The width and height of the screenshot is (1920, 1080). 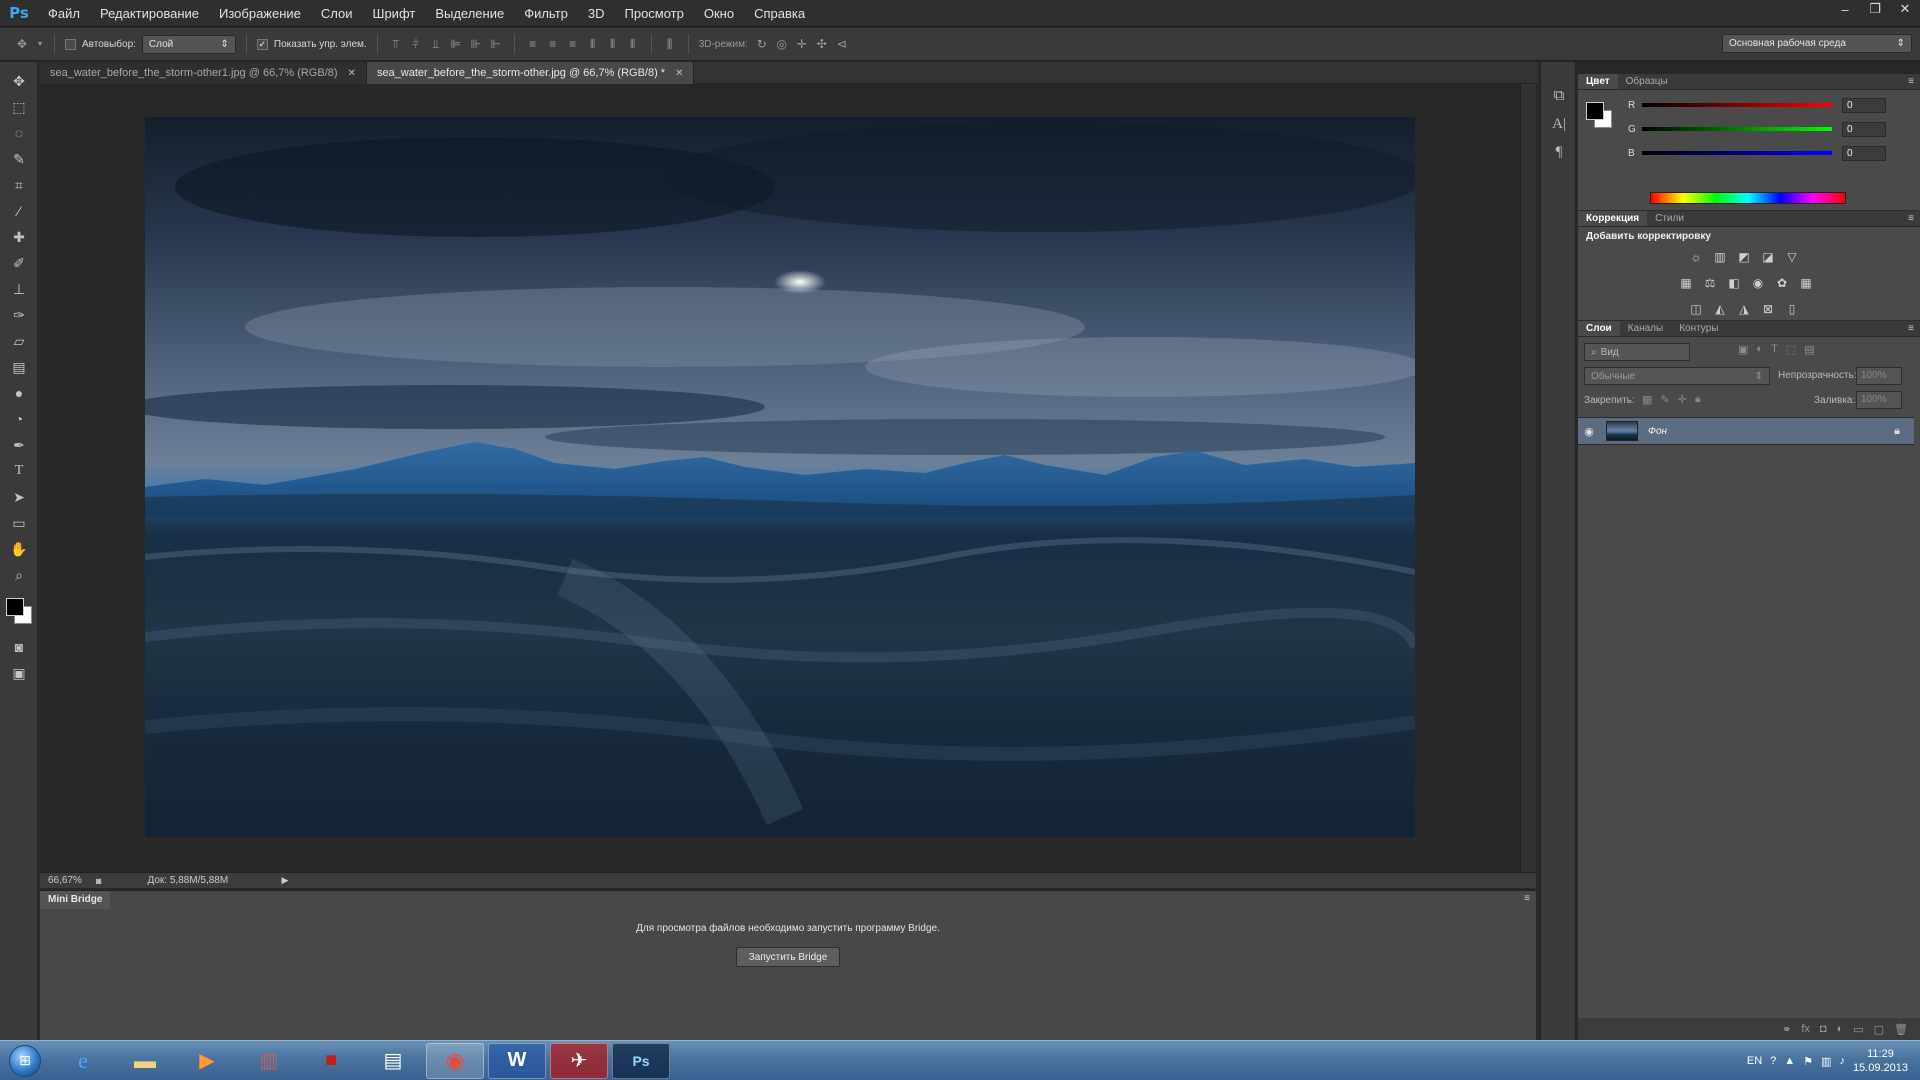 What do you see at coordinates (64, 13) in the screenshot?
I see `menu-file: Файл` at bounding box center [64, 13].